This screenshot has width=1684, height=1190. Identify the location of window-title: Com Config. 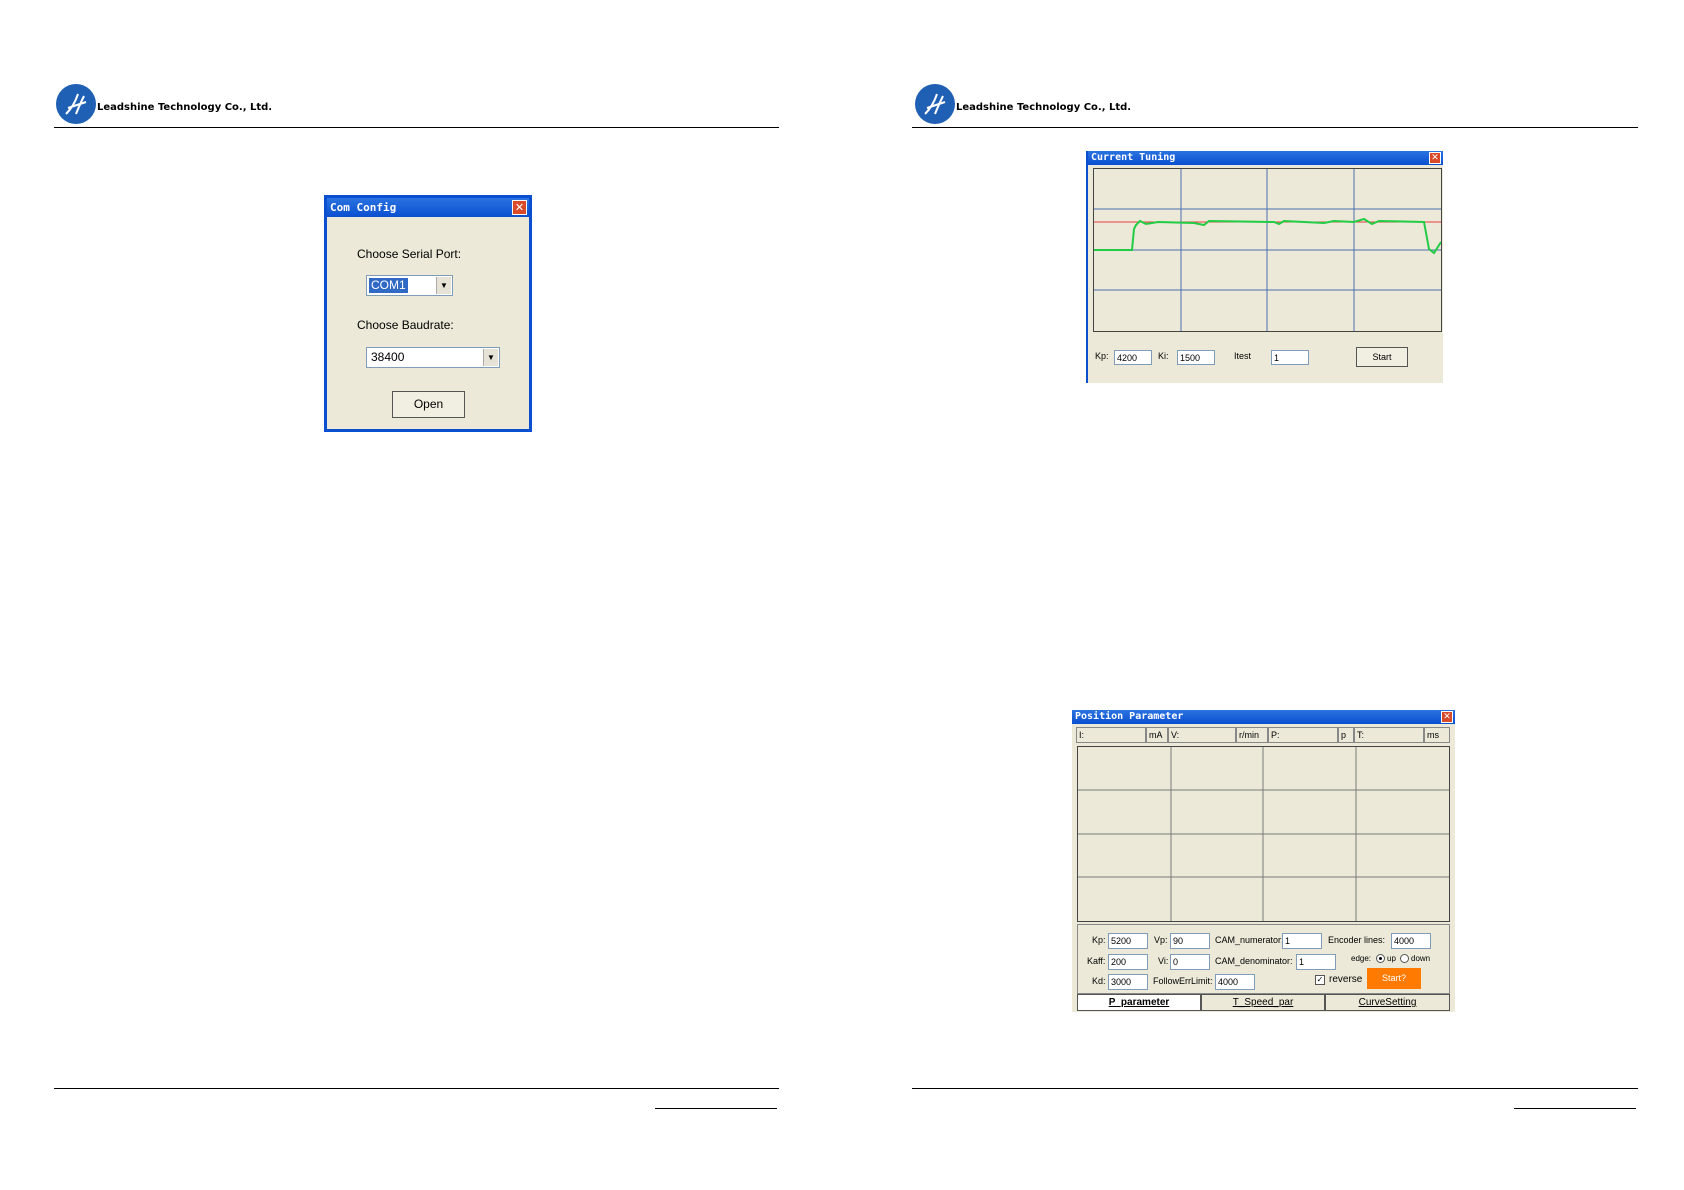
(363, 207).